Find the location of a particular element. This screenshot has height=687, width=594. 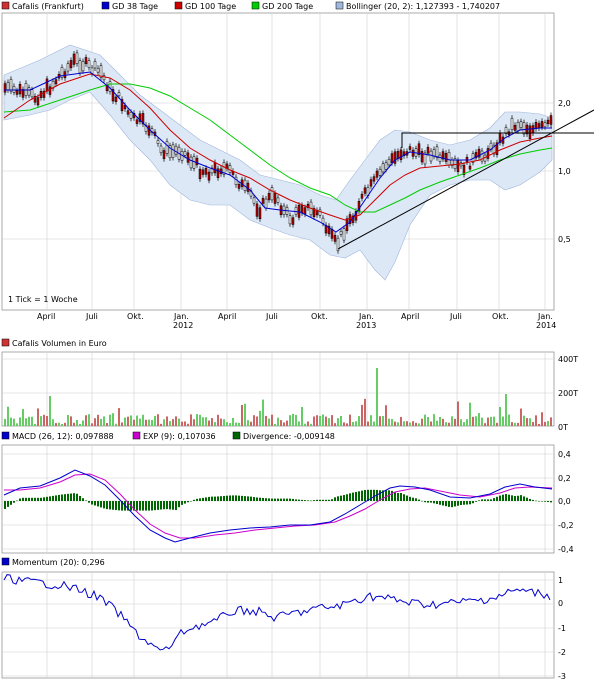

vol-ytick-200: 200T is located at coordinates (568, 393).